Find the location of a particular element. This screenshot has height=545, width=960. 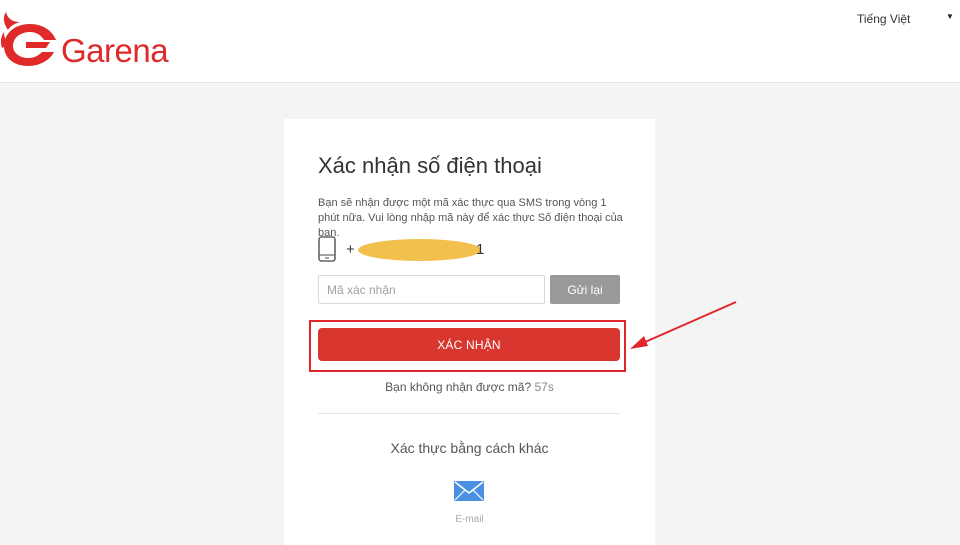

caret-down-icon: ▼ is located at coordinates (950, 16).